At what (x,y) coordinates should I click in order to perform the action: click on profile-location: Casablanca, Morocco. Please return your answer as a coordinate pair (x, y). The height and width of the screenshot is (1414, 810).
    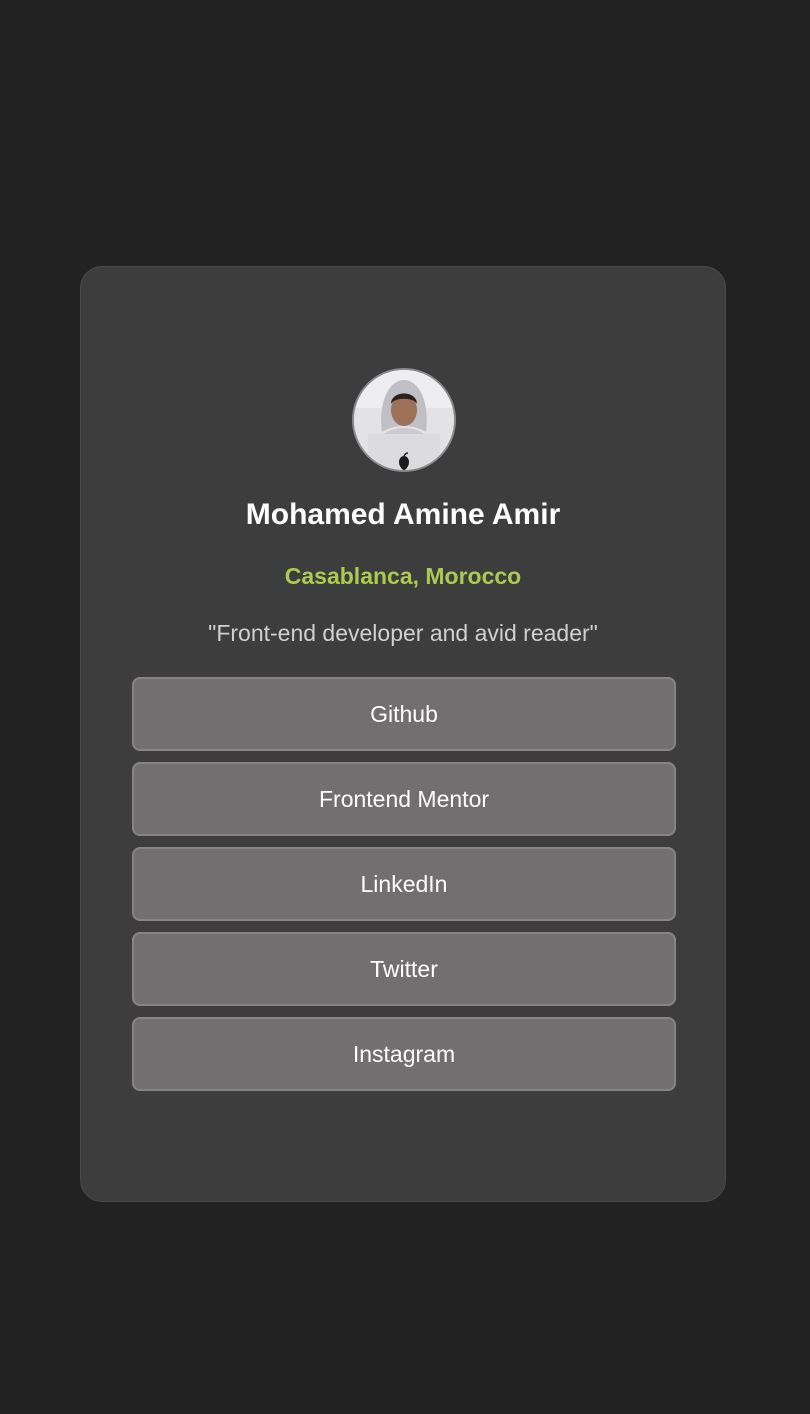
    Looking at the image, I should click on (403, 576).